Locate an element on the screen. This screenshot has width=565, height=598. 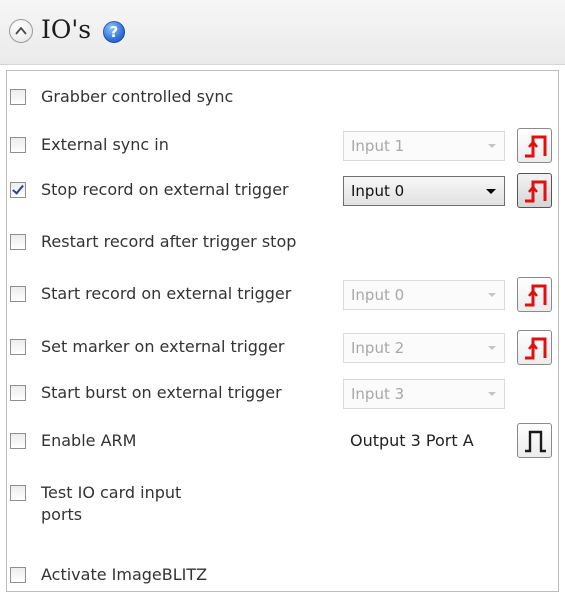
enable-arm-checkbox is located at coordinates (18, 441).